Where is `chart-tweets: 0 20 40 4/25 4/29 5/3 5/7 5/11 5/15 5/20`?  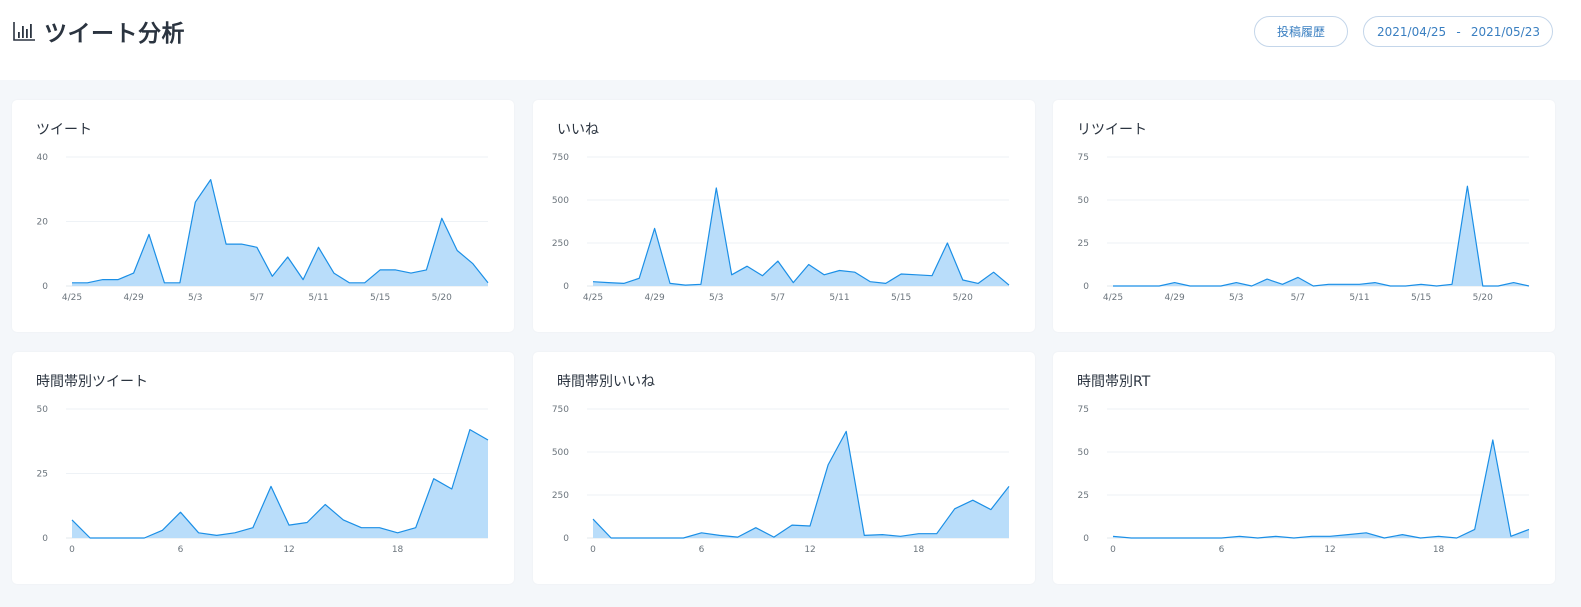 chart-tweets: 0 20 40 4/25 4/29 5/3 5/7 5/11 5/15 5/20 is located at coordinates (263, 228).